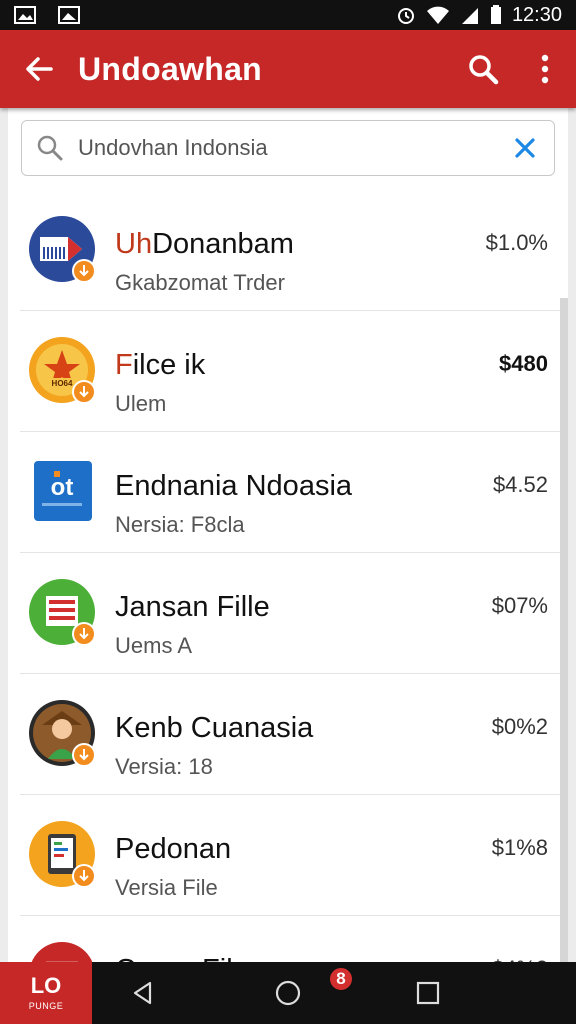  What do you see at coordinates (204, 244) in the screenshot?
I see `item-title: UhDonanbam` at bounding box center [204, 244].